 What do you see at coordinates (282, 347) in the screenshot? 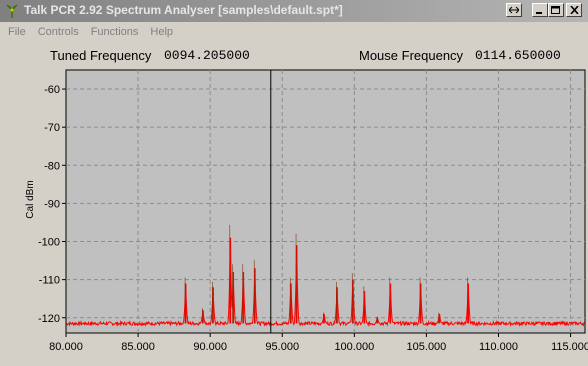
I see `x-tick-label: 95.000` at bounding box center [282, 347].